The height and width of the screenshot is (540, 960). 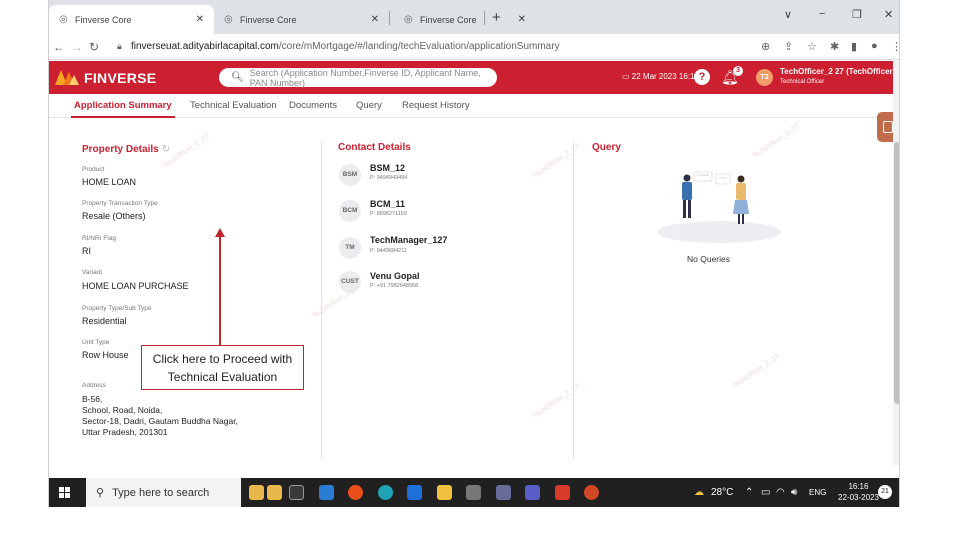 I want to click on field-label: Property Type/Sub Type, so click(x=117, y=308).